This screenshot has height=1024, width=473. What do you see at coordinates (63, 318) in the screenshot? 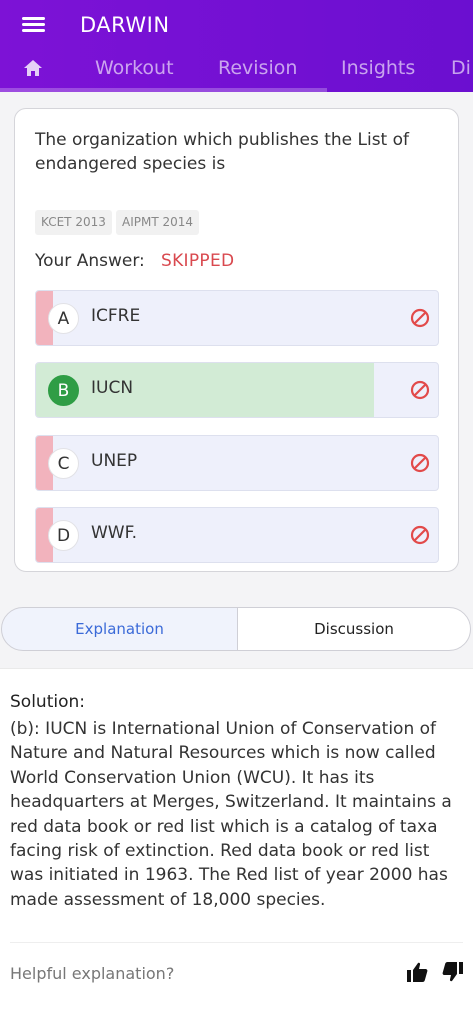
I see `option-letter: A` at bounding box center [63, 318].